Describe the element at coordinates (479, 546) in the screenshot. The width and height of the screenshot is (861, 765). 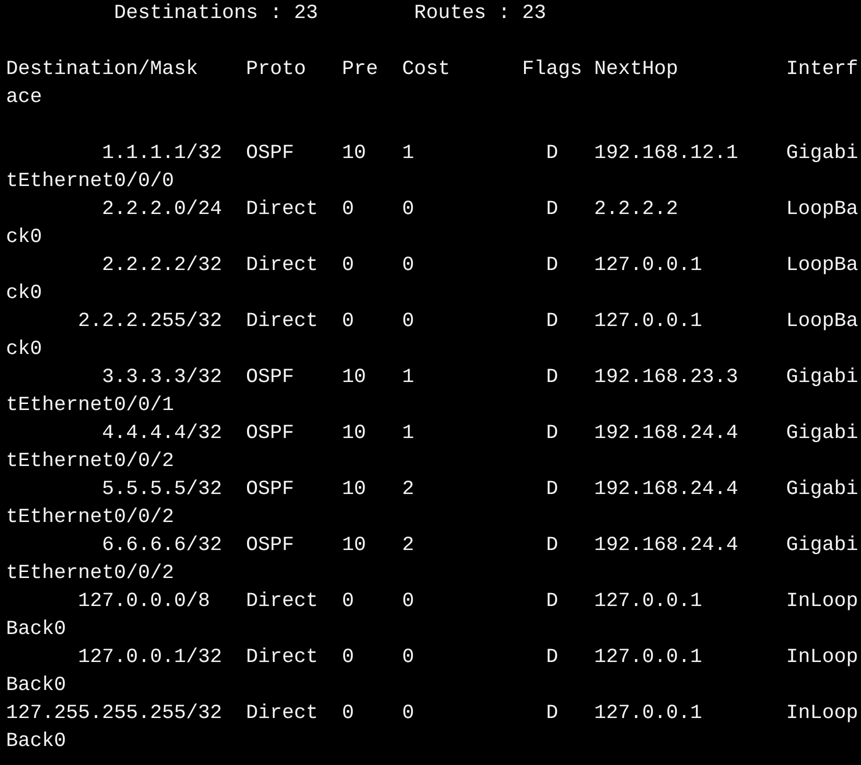
I see `terminal-line: 6.6.6.6/32 OSPF 10 2 D 192.168.24.4 Gigabi` at that location.